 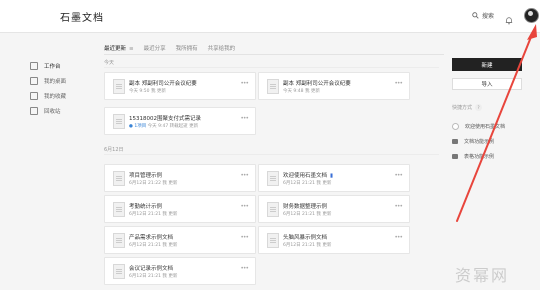 I want to click on new-button: 新建, so click(x=487, y=64).